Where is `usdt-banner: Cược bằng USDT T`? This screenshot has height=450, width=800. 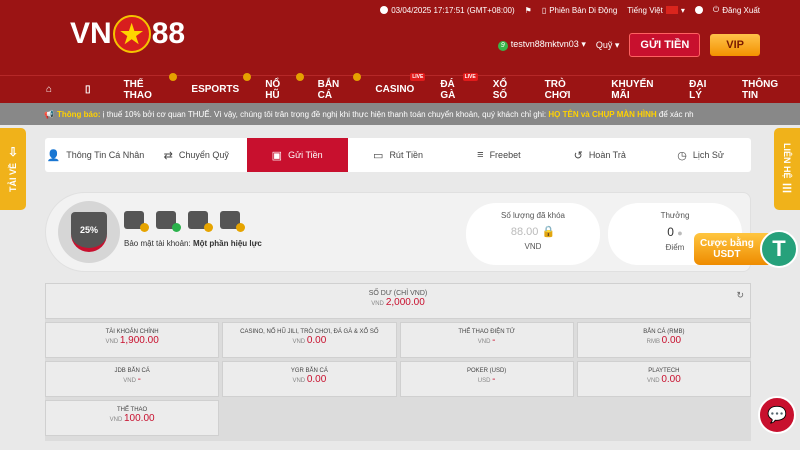 usdt-banner: Cược bằng USDT T is located at coordinates (747, 249).